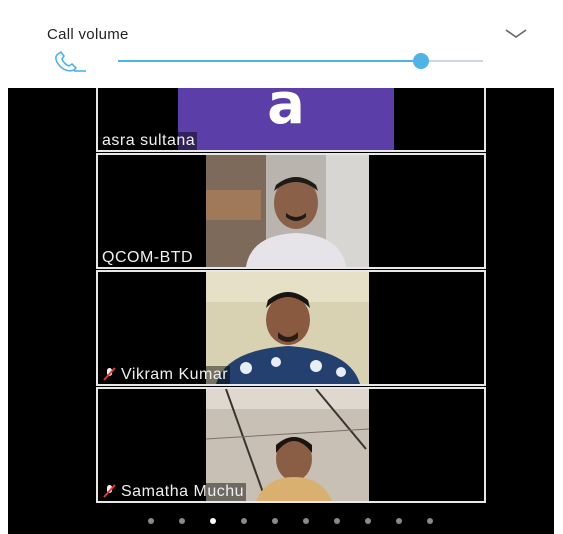 This screenshot has width=563, height=534. What do you see at coordinates (70, 61) in the screenshot?
I see `phone-icon` at bounding box center [70, 61].